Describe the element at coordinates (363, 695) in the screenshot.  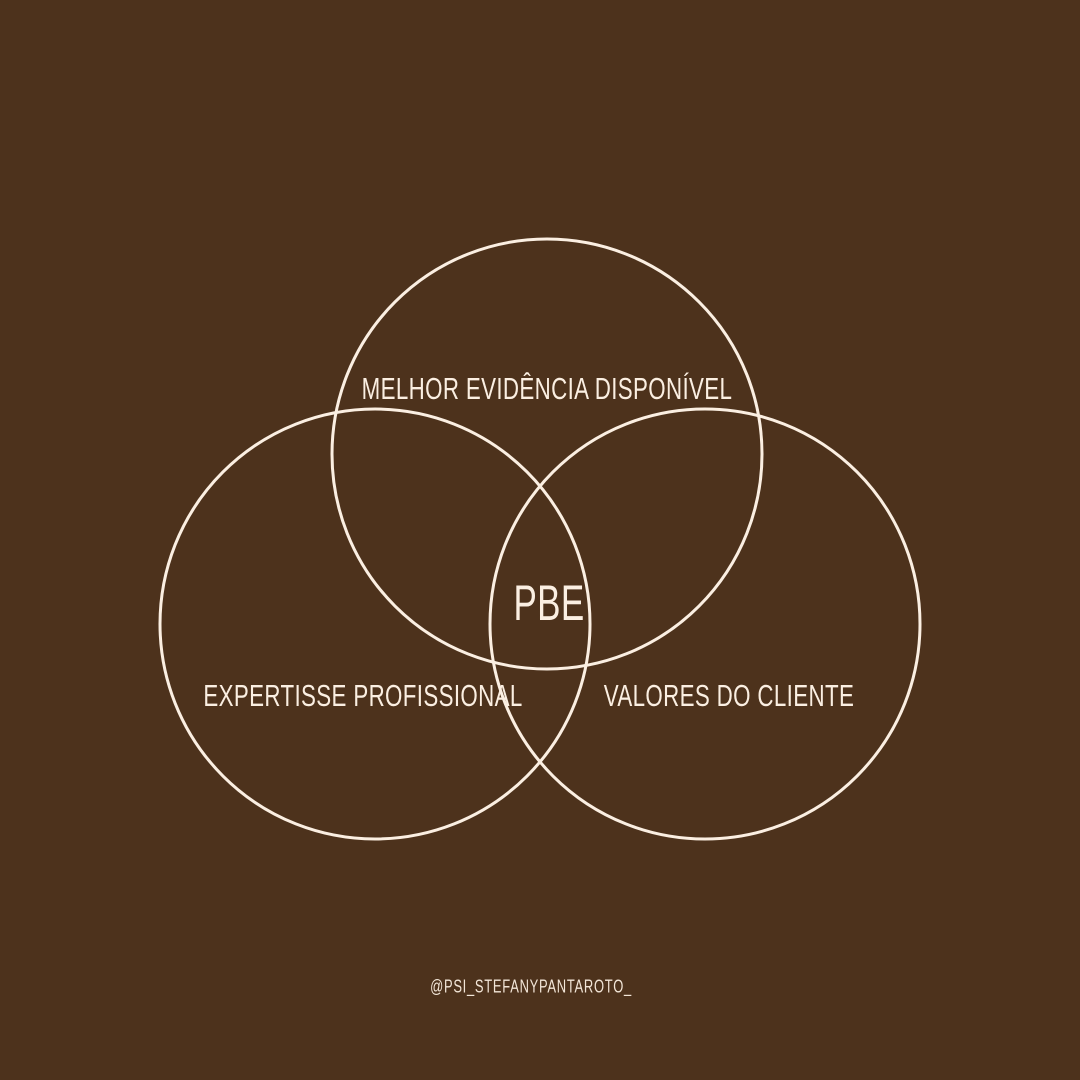
I see `left-circle-label: EXPERTISSE PROFISSIONAL` at that location.